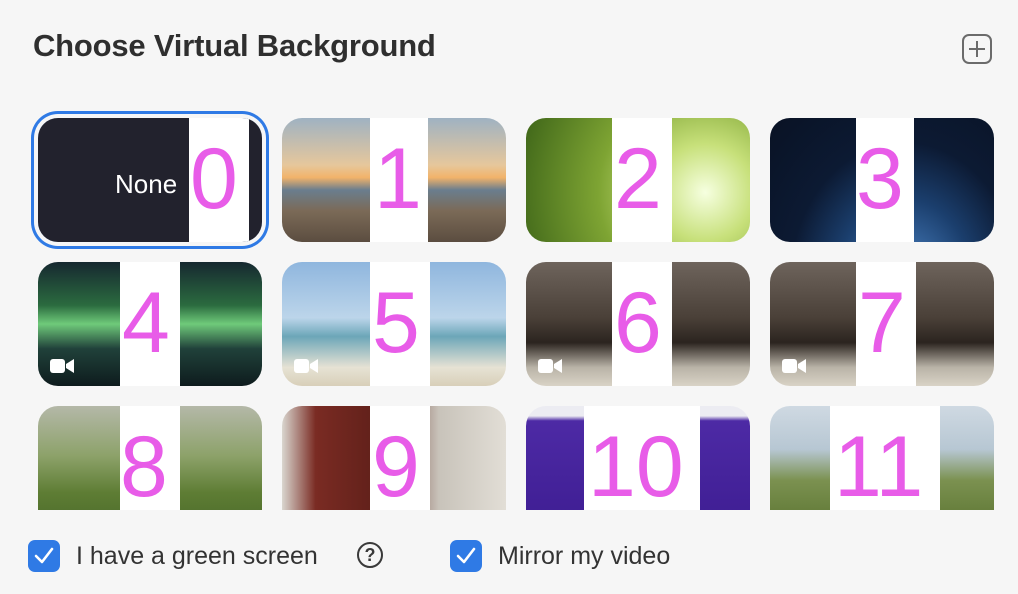  Describe the element at coordinates (146, 184) in the screenshot. I see `none-label: None` at that location.